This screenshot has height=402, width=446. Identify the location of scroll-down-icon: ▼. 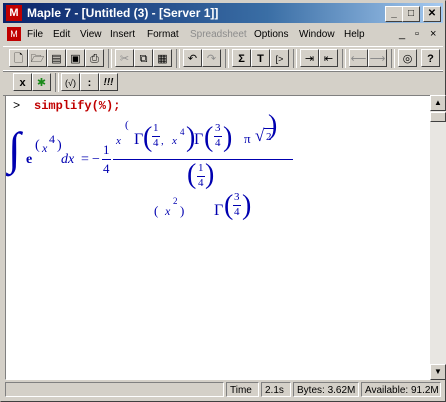
(438, 372).